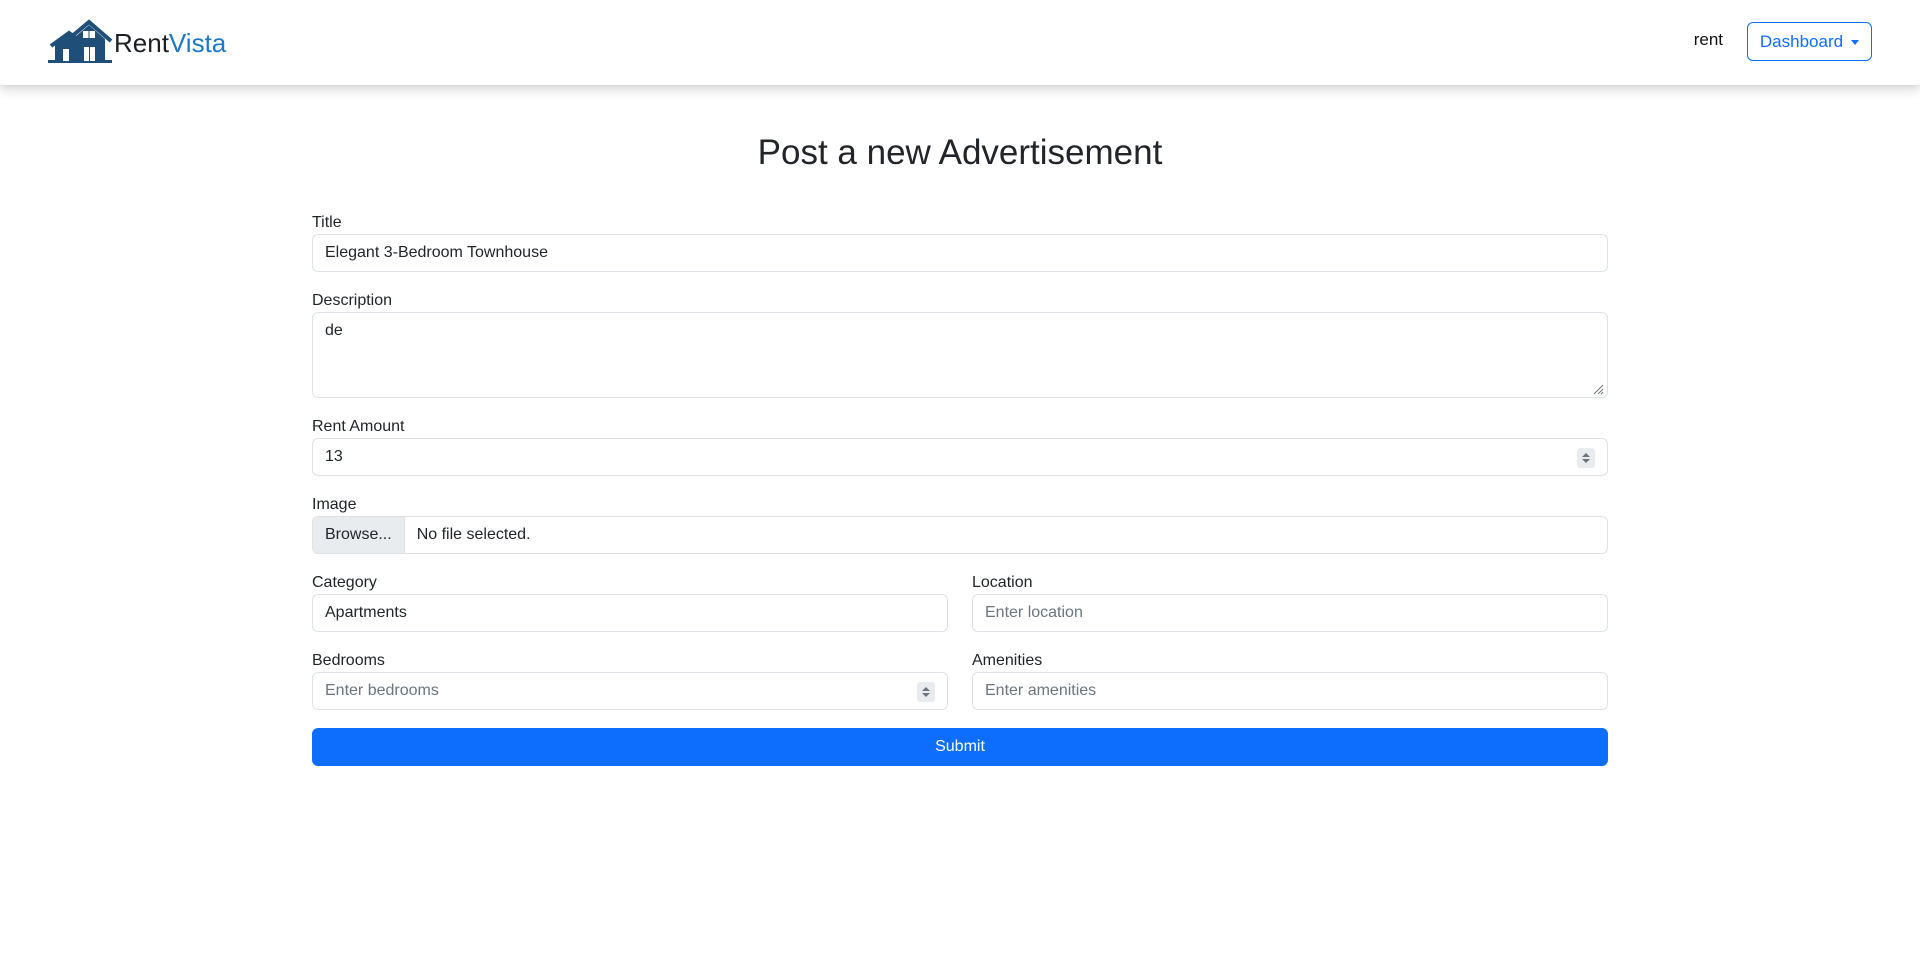 Image resolution: width=1920 pixels, height=955 pixels. I want to click on title-input-value: Elegant 3-Bedroom Townhouse, so click(436, 252).